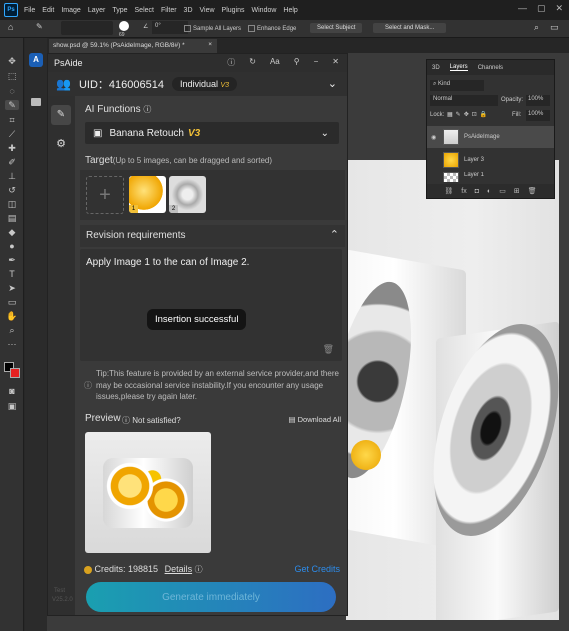  I want to click on preview-image, so click(148, 492).